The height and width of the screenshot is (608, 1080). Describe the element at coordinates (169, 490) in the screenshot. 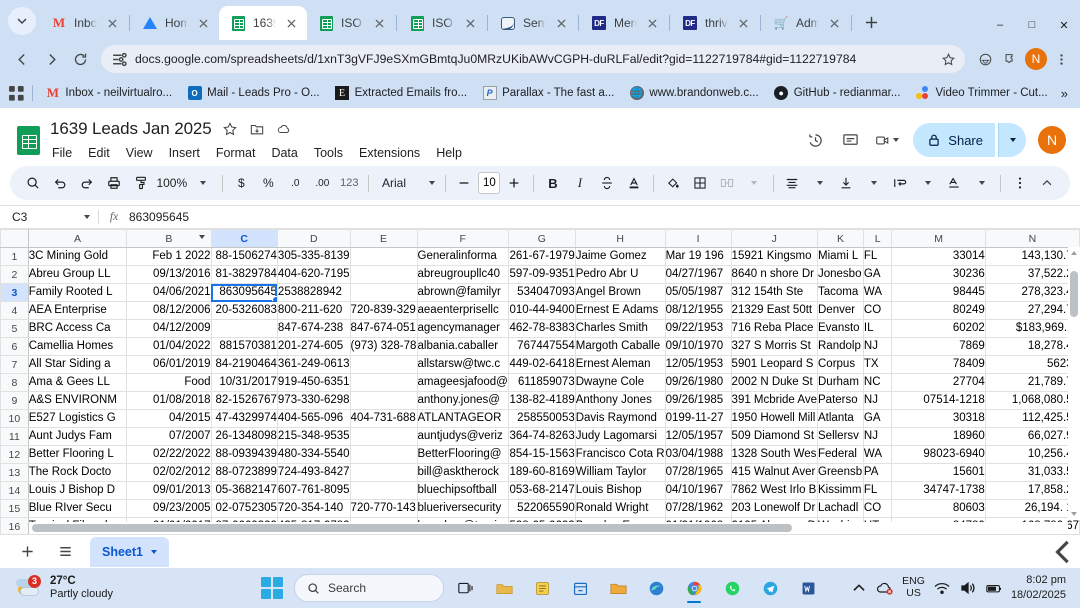

I see `cell-B14: 09/01/2013` at that location.